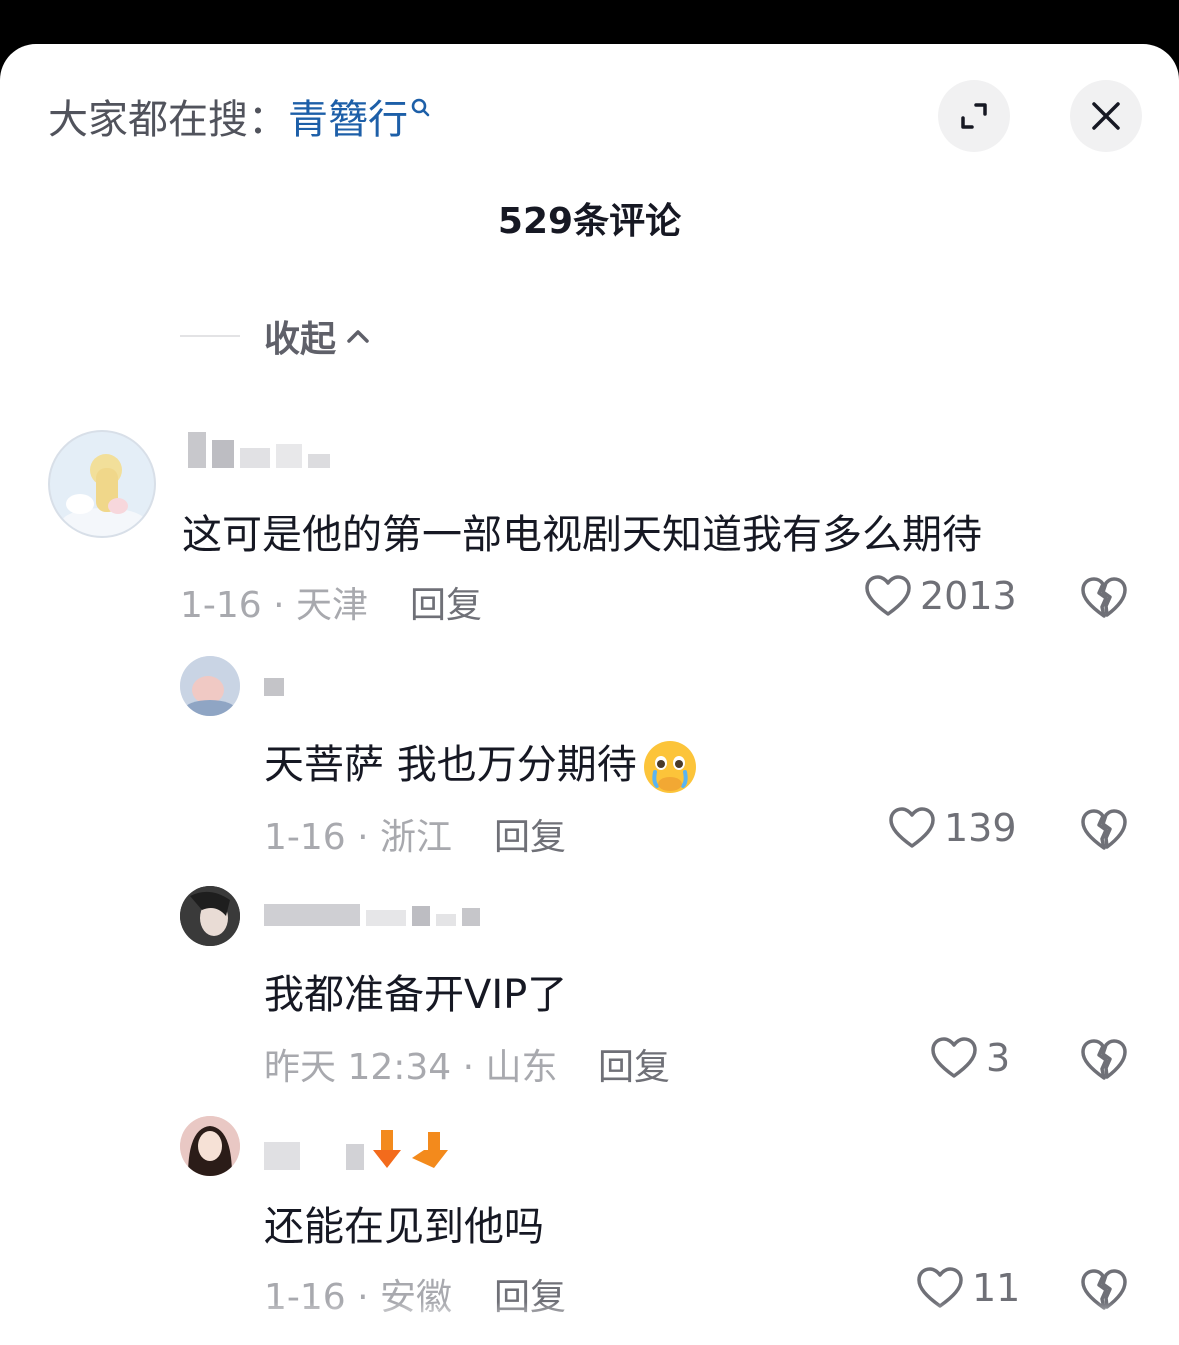  I want to click on close-button, so click(1106, 116).